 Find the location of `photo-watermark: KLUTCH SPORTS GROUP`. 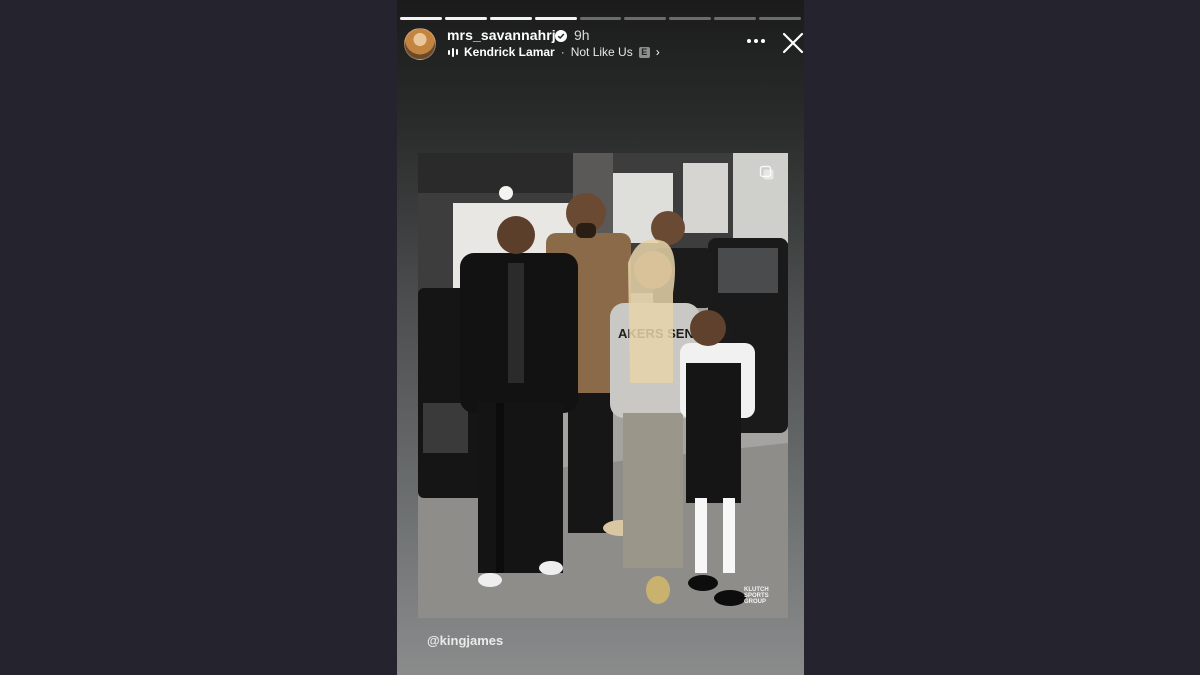

photo-watermark: KLUTCH SPORTS GROUP is located at coordinates (756, 596).